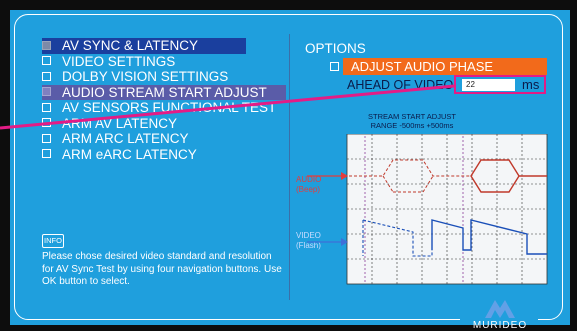 The height and width of the screenshot is (331, 577). I want to click on pointer-line-overlay, so click(227, 107).